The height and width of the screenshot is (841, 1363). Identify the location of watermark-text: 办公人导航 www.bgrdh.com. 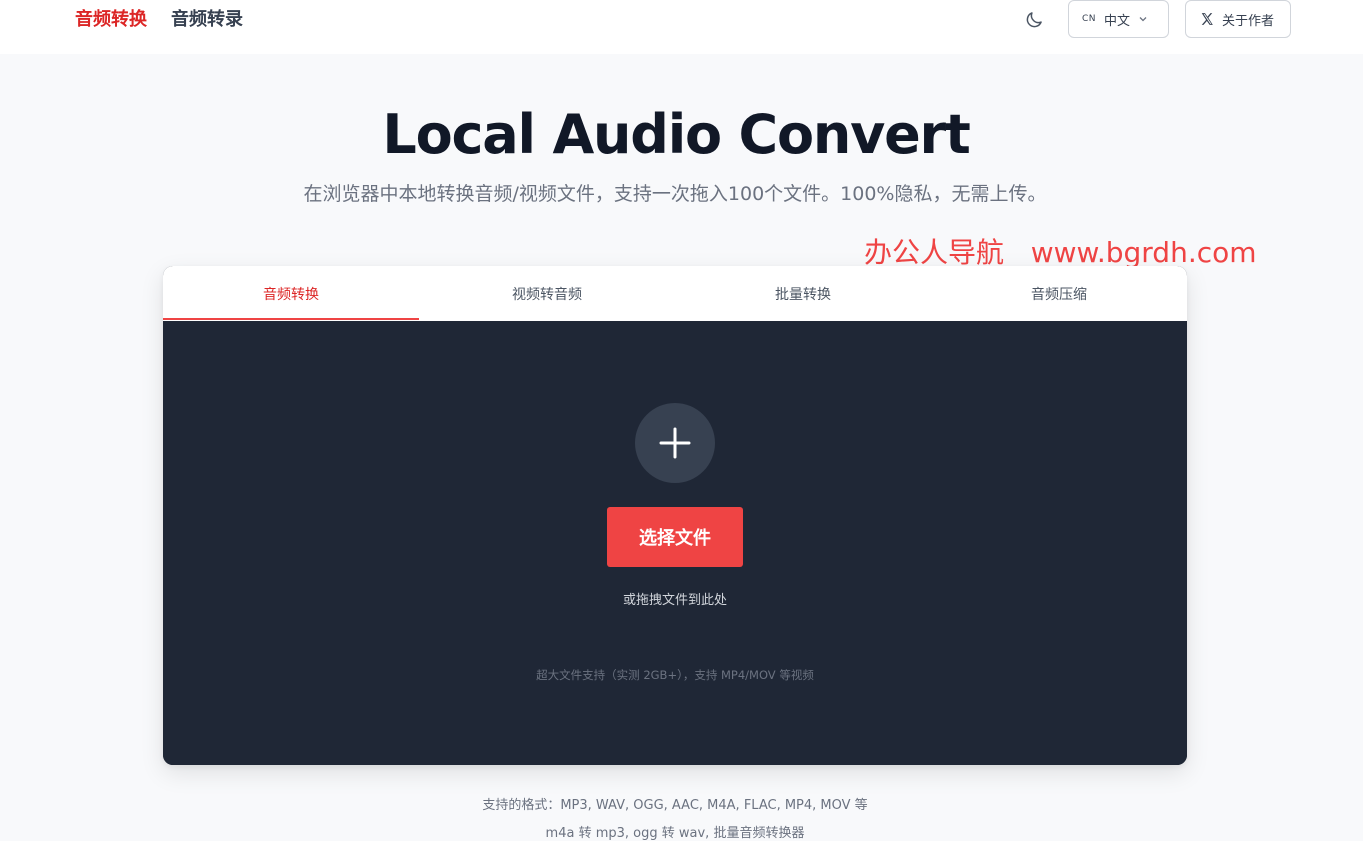
(1060, 252).